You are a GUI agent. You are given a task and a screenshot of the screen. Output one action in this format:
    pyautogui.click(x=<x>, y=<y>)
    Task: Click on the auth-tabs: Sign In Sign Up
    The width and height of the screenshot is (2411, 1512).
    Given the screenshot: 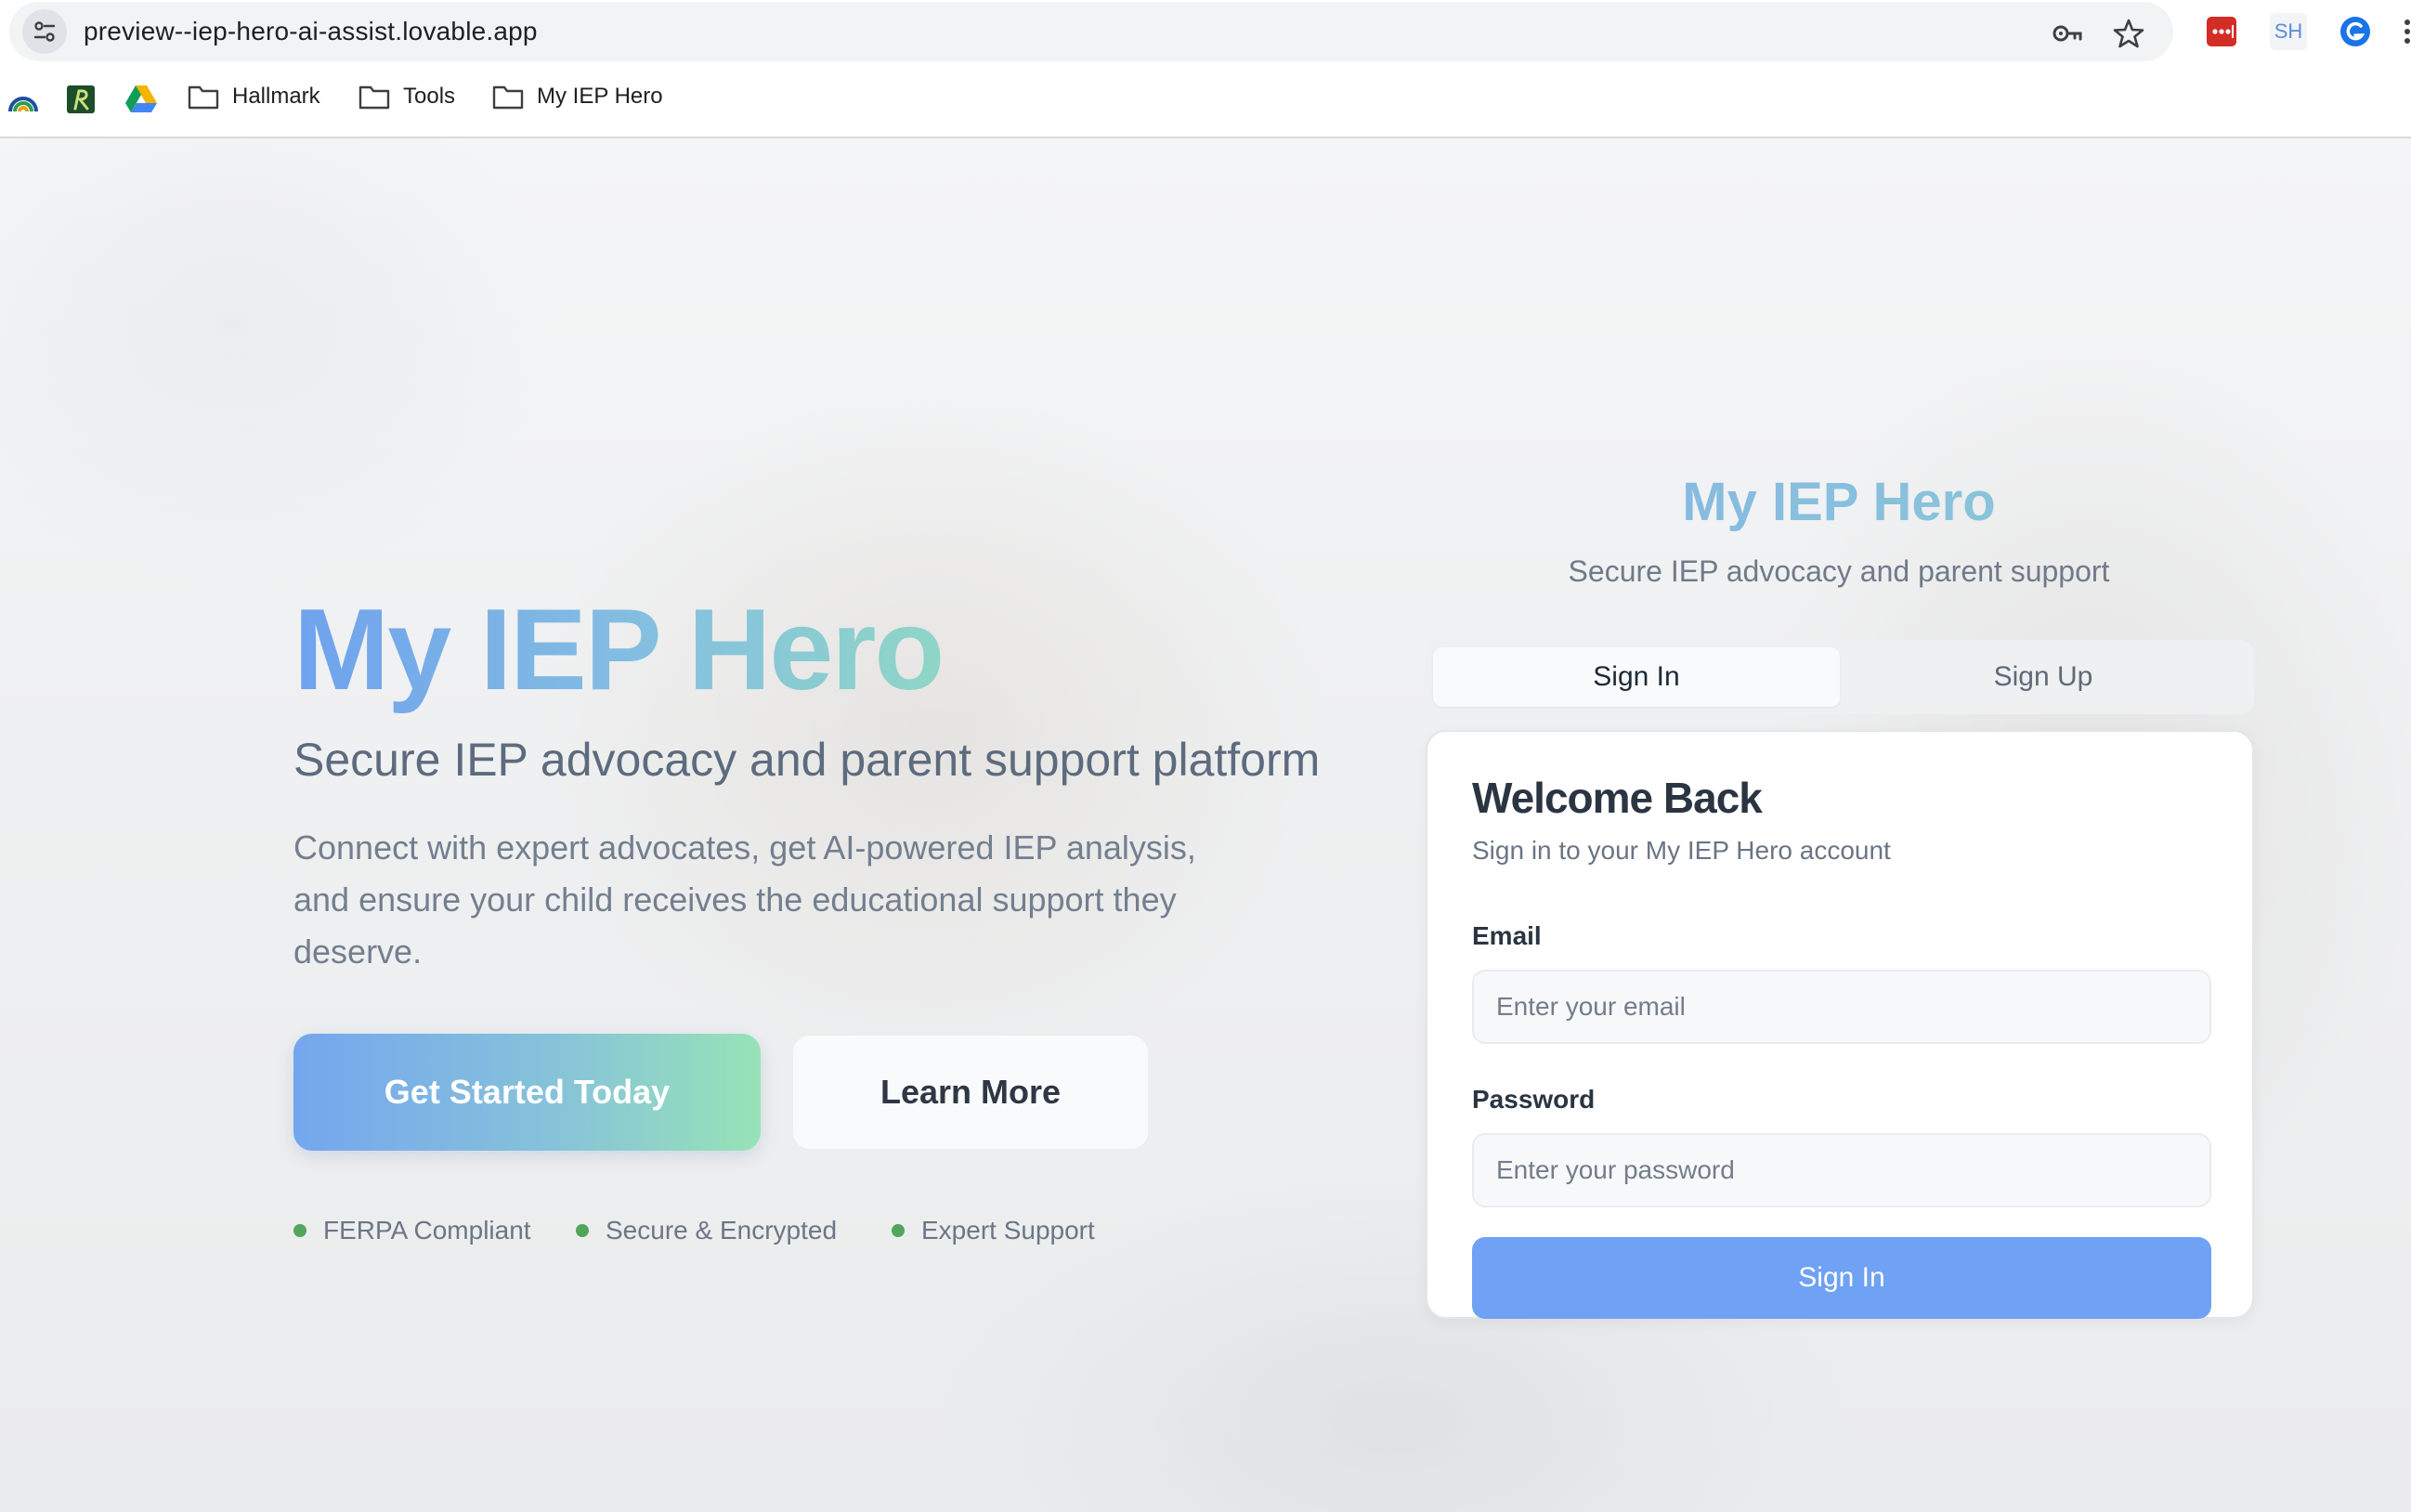 What is the action you would take?
    pyautogui.click(x=1840, y=677)
    